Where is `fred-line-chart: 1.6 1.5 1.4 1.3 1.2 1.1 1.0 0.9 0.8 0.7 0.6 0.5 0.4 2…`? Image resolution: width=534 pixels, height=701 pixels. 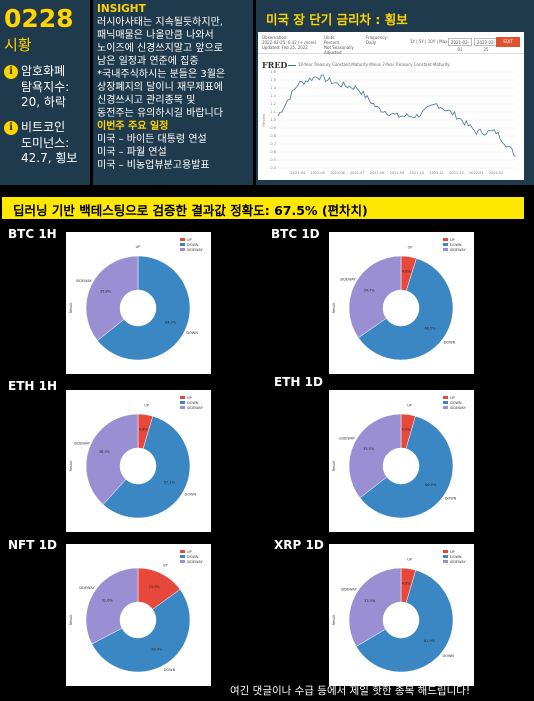 fred-line-chart: 1.6 1.5 1.4 1.3 1.2 1.1 1.0 0.9 0.8 0.7 0.6 0.5 0.4 2… is located at coordinates (389, 122).